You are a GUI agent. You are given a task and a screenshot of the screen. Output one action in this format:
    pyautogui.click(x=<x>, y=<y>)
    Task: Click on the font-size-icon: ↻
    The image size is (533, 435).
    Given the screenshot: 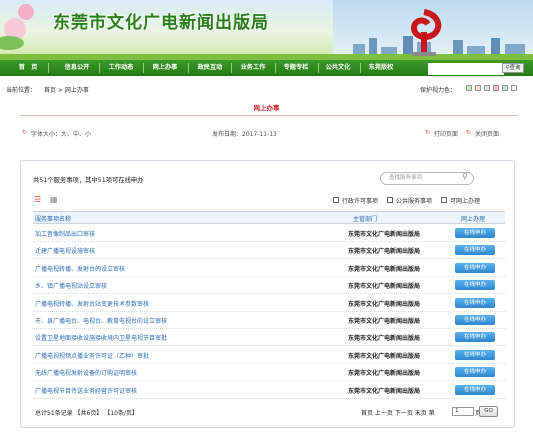 What is the action you would take?
    pyautogui.click(x=25, y=132)
    